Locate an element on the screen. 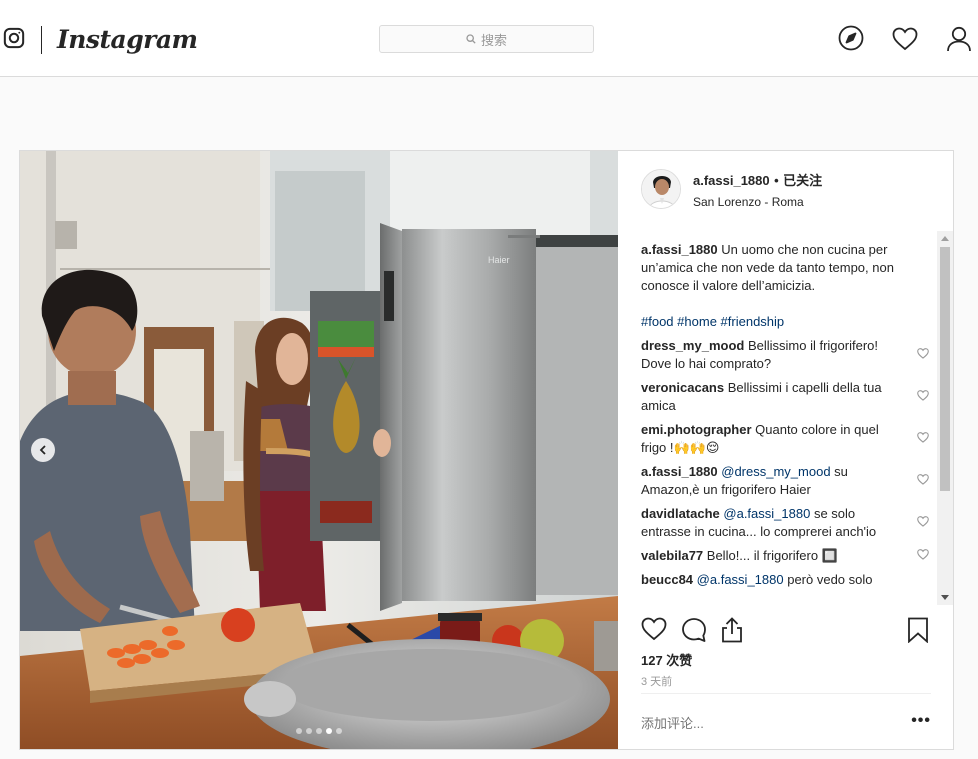 The height and width of the screenshot is (759, 978). save-bookmark-icon is located at coordinates (918, 632).